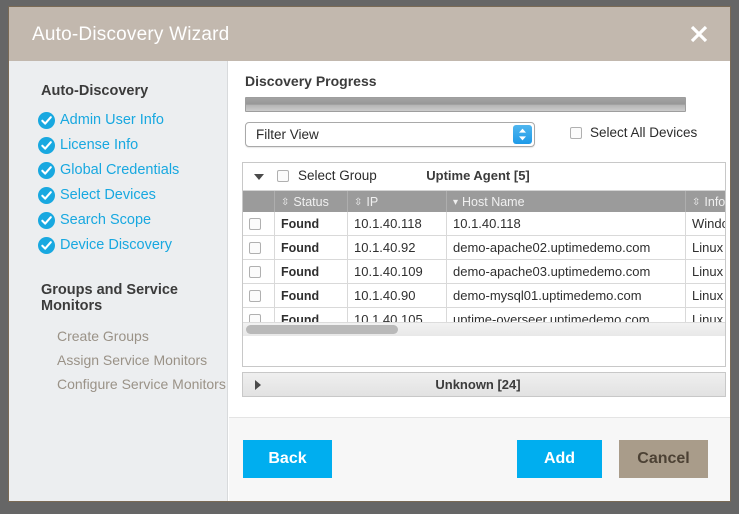 Image resolution: width=739 pixels, height=514 pixels. I want to click on filter-row: Filter View Select All Devices, so click(482, 135).